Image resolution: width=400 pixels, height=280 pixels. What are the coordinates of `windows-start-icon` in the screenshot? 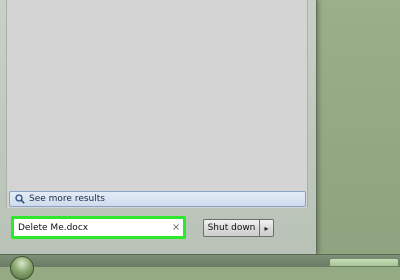 It's located at (22, 268).